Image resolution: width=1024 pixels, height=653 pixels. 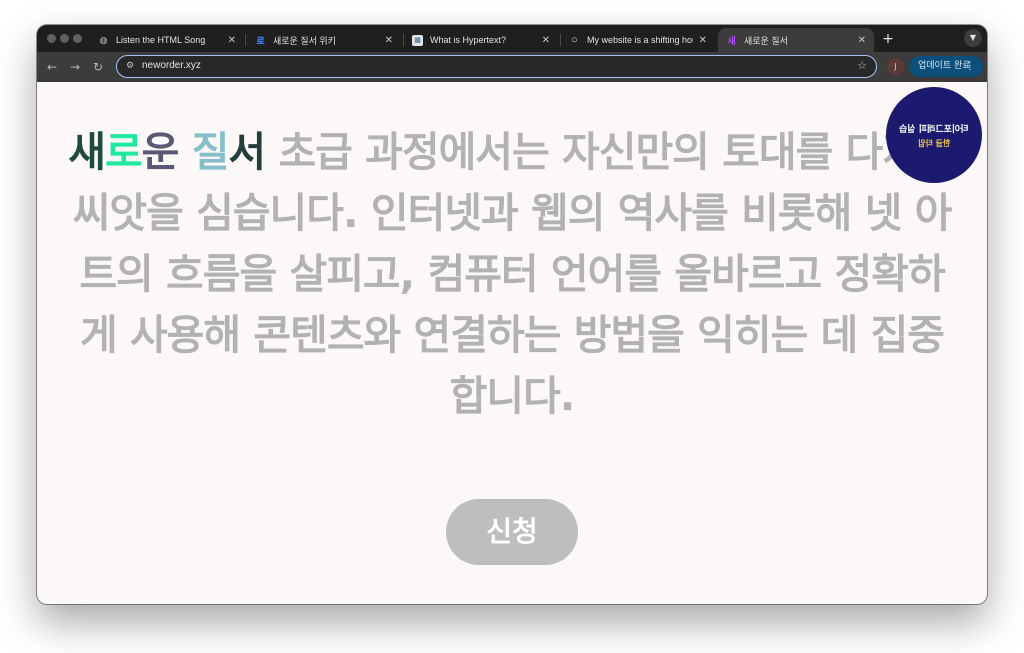 I want to click on tab-search-button: ▼, so click(x=973, y=38).